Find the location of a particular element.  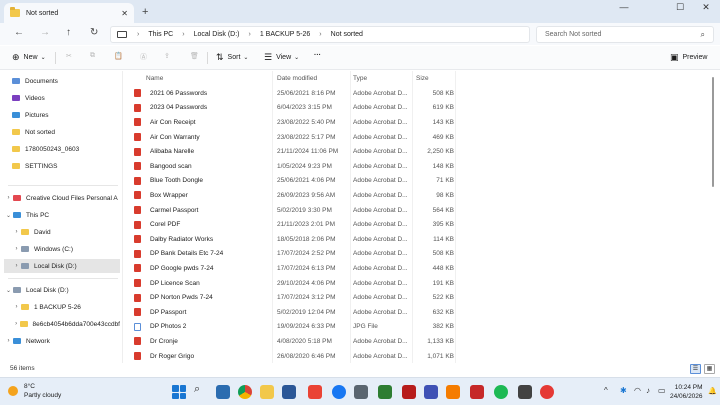

sidebar-item-not-sorted: Not sorted is located at coordinates (66, 132).